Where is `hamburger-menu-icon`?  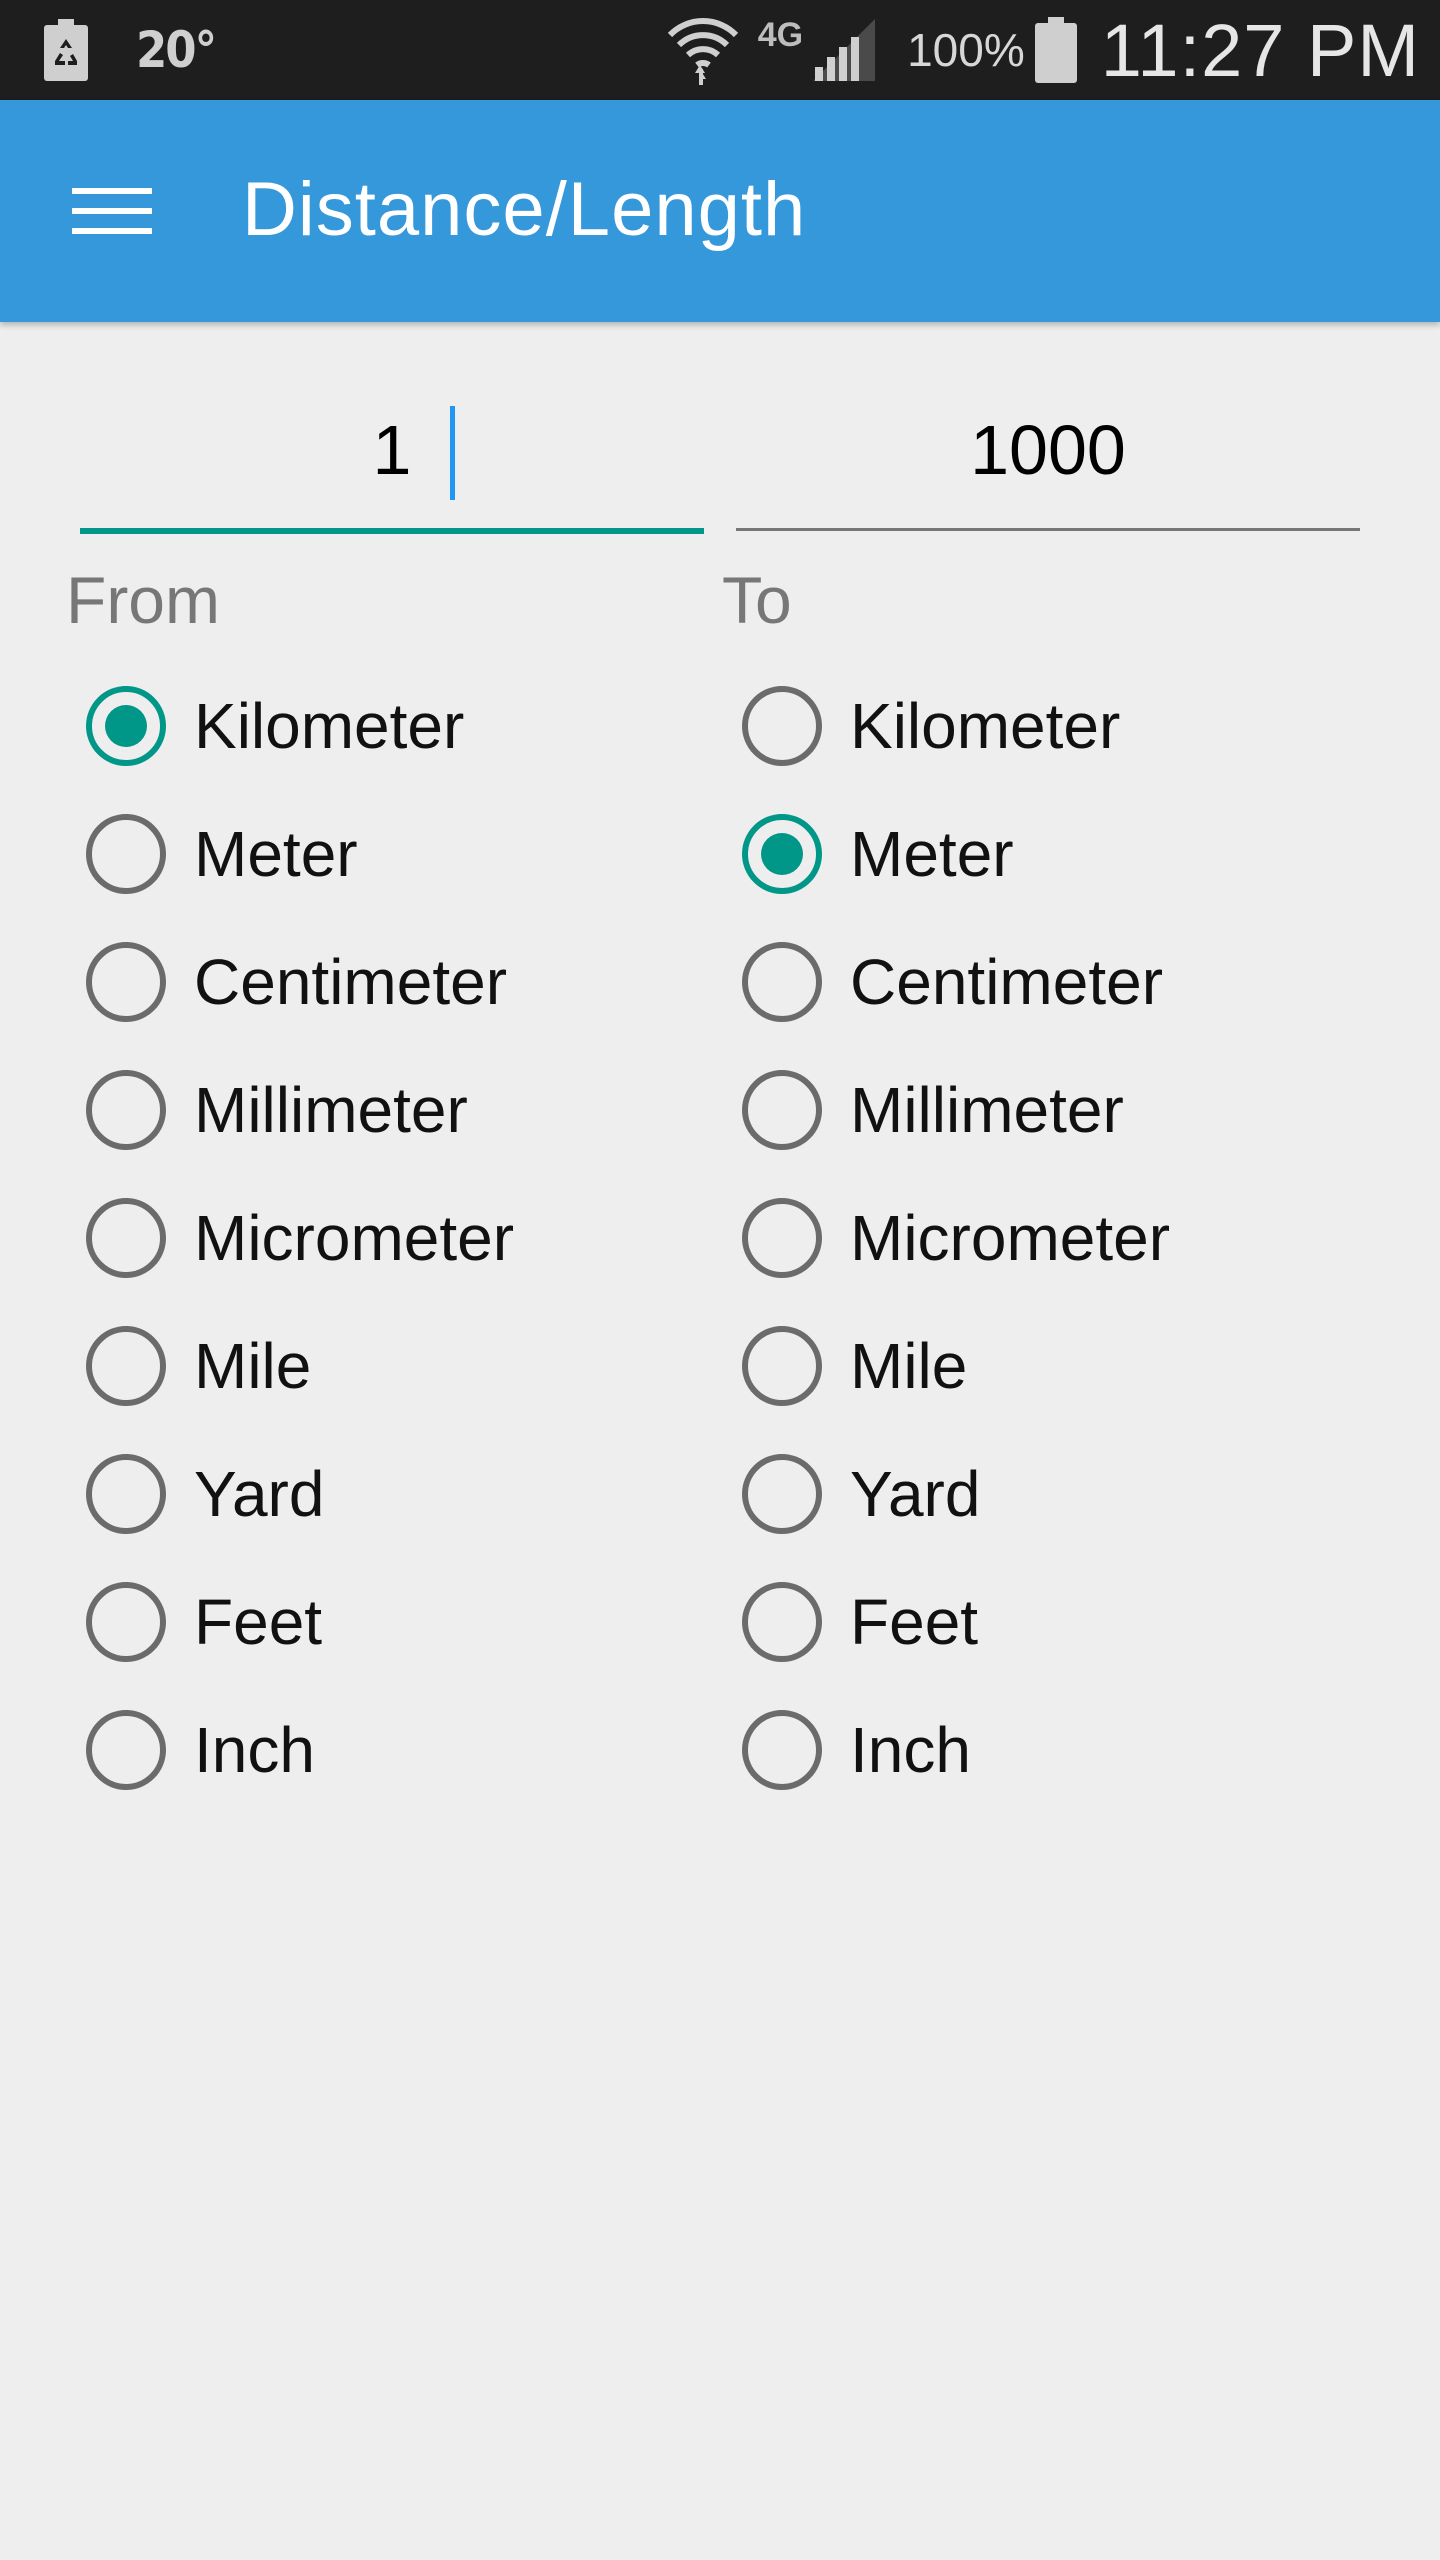
hamburger-menu-icon is located at coordinates (112, 211).